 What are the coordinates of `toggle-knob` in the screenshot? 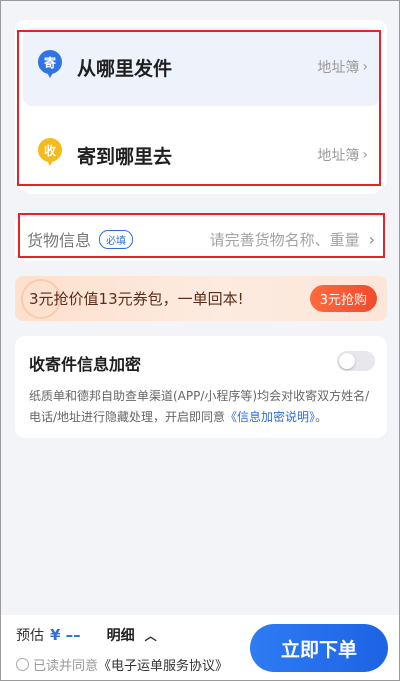 It's located at (347, 361).